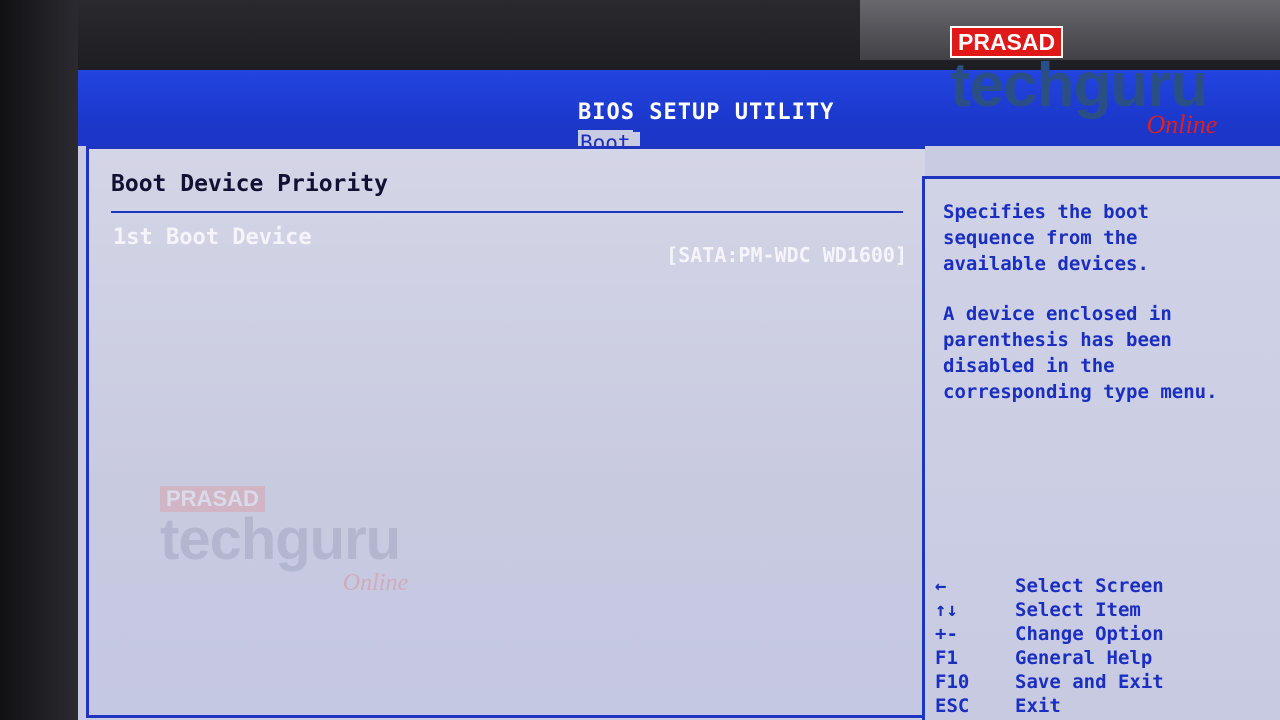 Image resolution: width=1280 pixels, height=720 pixels. Describe the element at coordinates (39, 360) in the screenshot. I see `monitor-bezel-left` at that location.